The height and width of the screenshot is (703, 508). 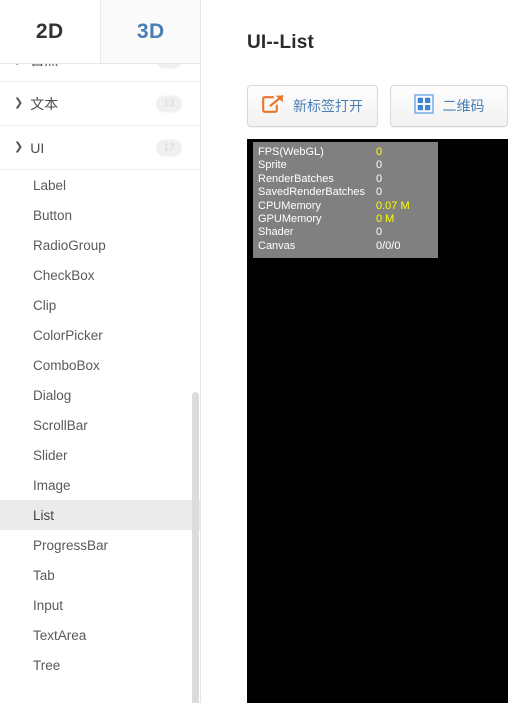 I want to click on page-title: UI--List, so click(x=281, y=42).